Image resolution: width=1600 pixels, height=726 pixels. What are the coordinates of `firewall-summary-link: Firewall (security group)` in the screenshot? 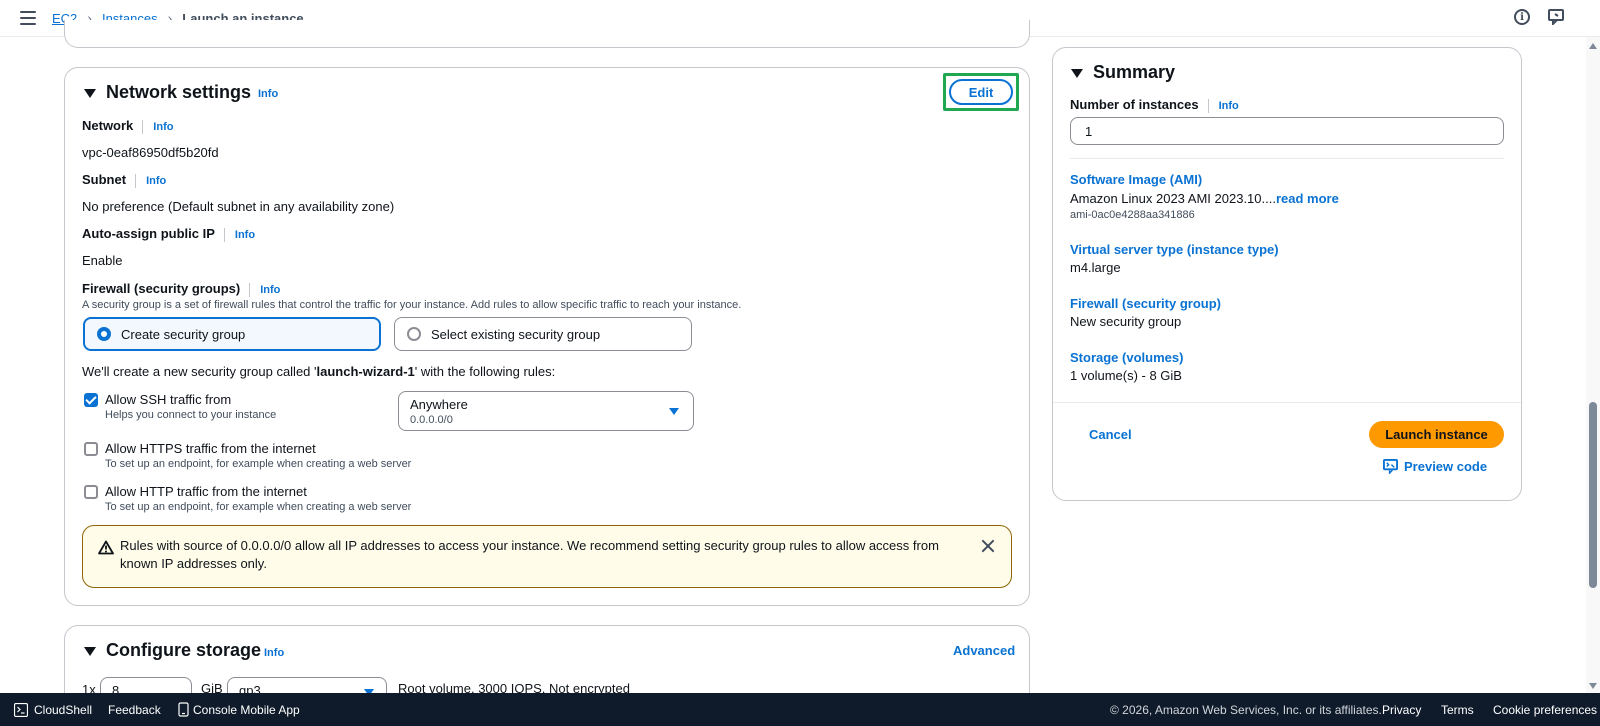 It's located at (1145, 303).